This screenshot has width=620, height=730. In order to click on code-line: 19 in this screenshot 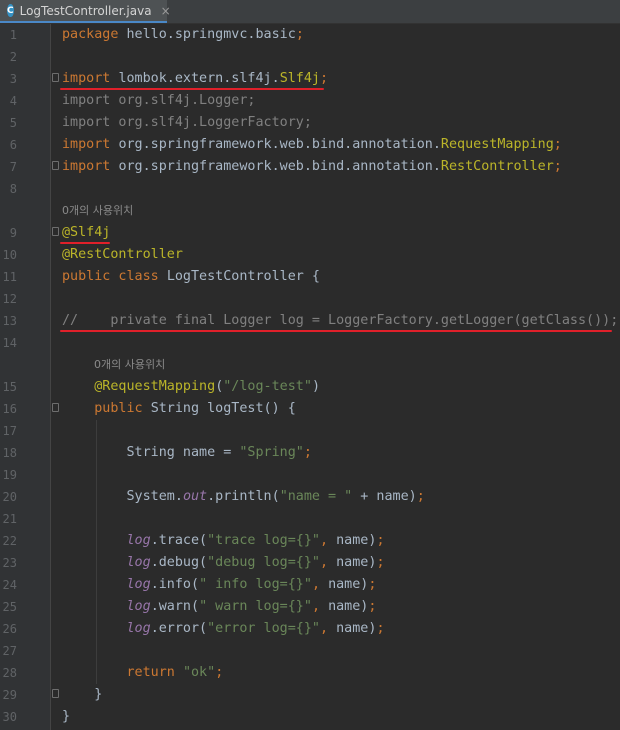, I will do `click(310, 475)`.